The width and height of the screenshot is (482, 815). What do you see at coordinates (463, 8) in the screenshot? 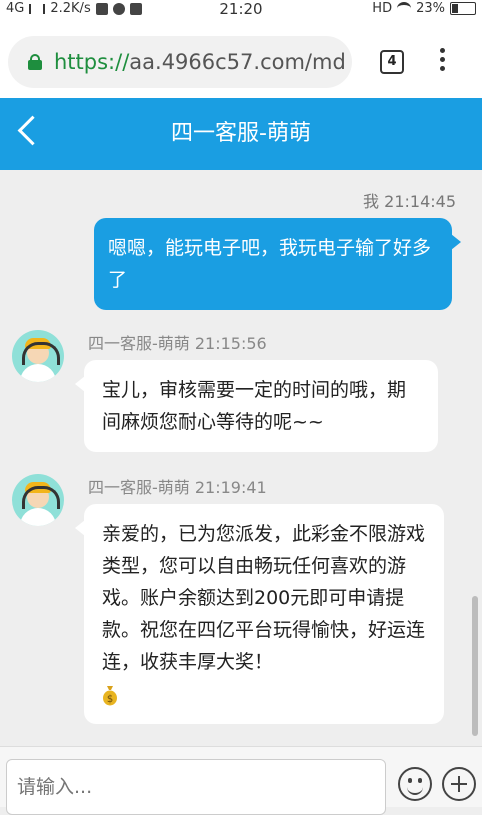
I see `battery-icon` at bounding box center [463, 8].